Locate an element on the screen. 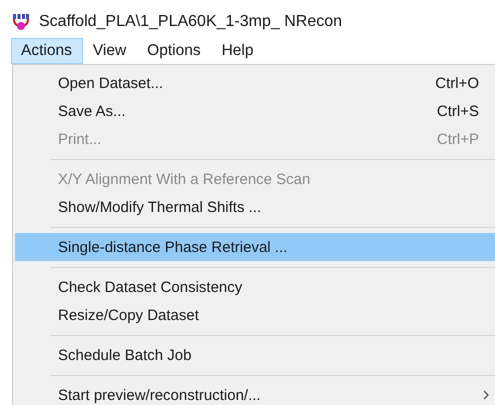  menu-item: Schedule Batch Job is located at coordinates (255, 355).